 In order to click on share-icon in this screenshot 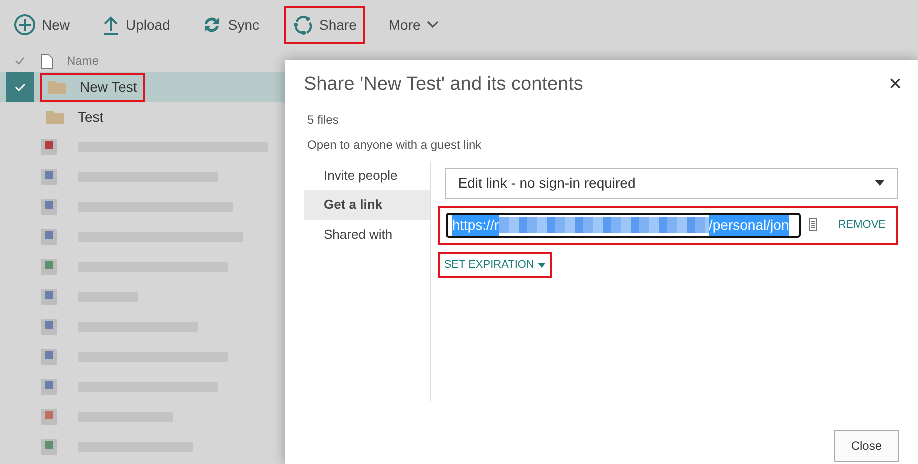, I will do `click(303, 25)`.